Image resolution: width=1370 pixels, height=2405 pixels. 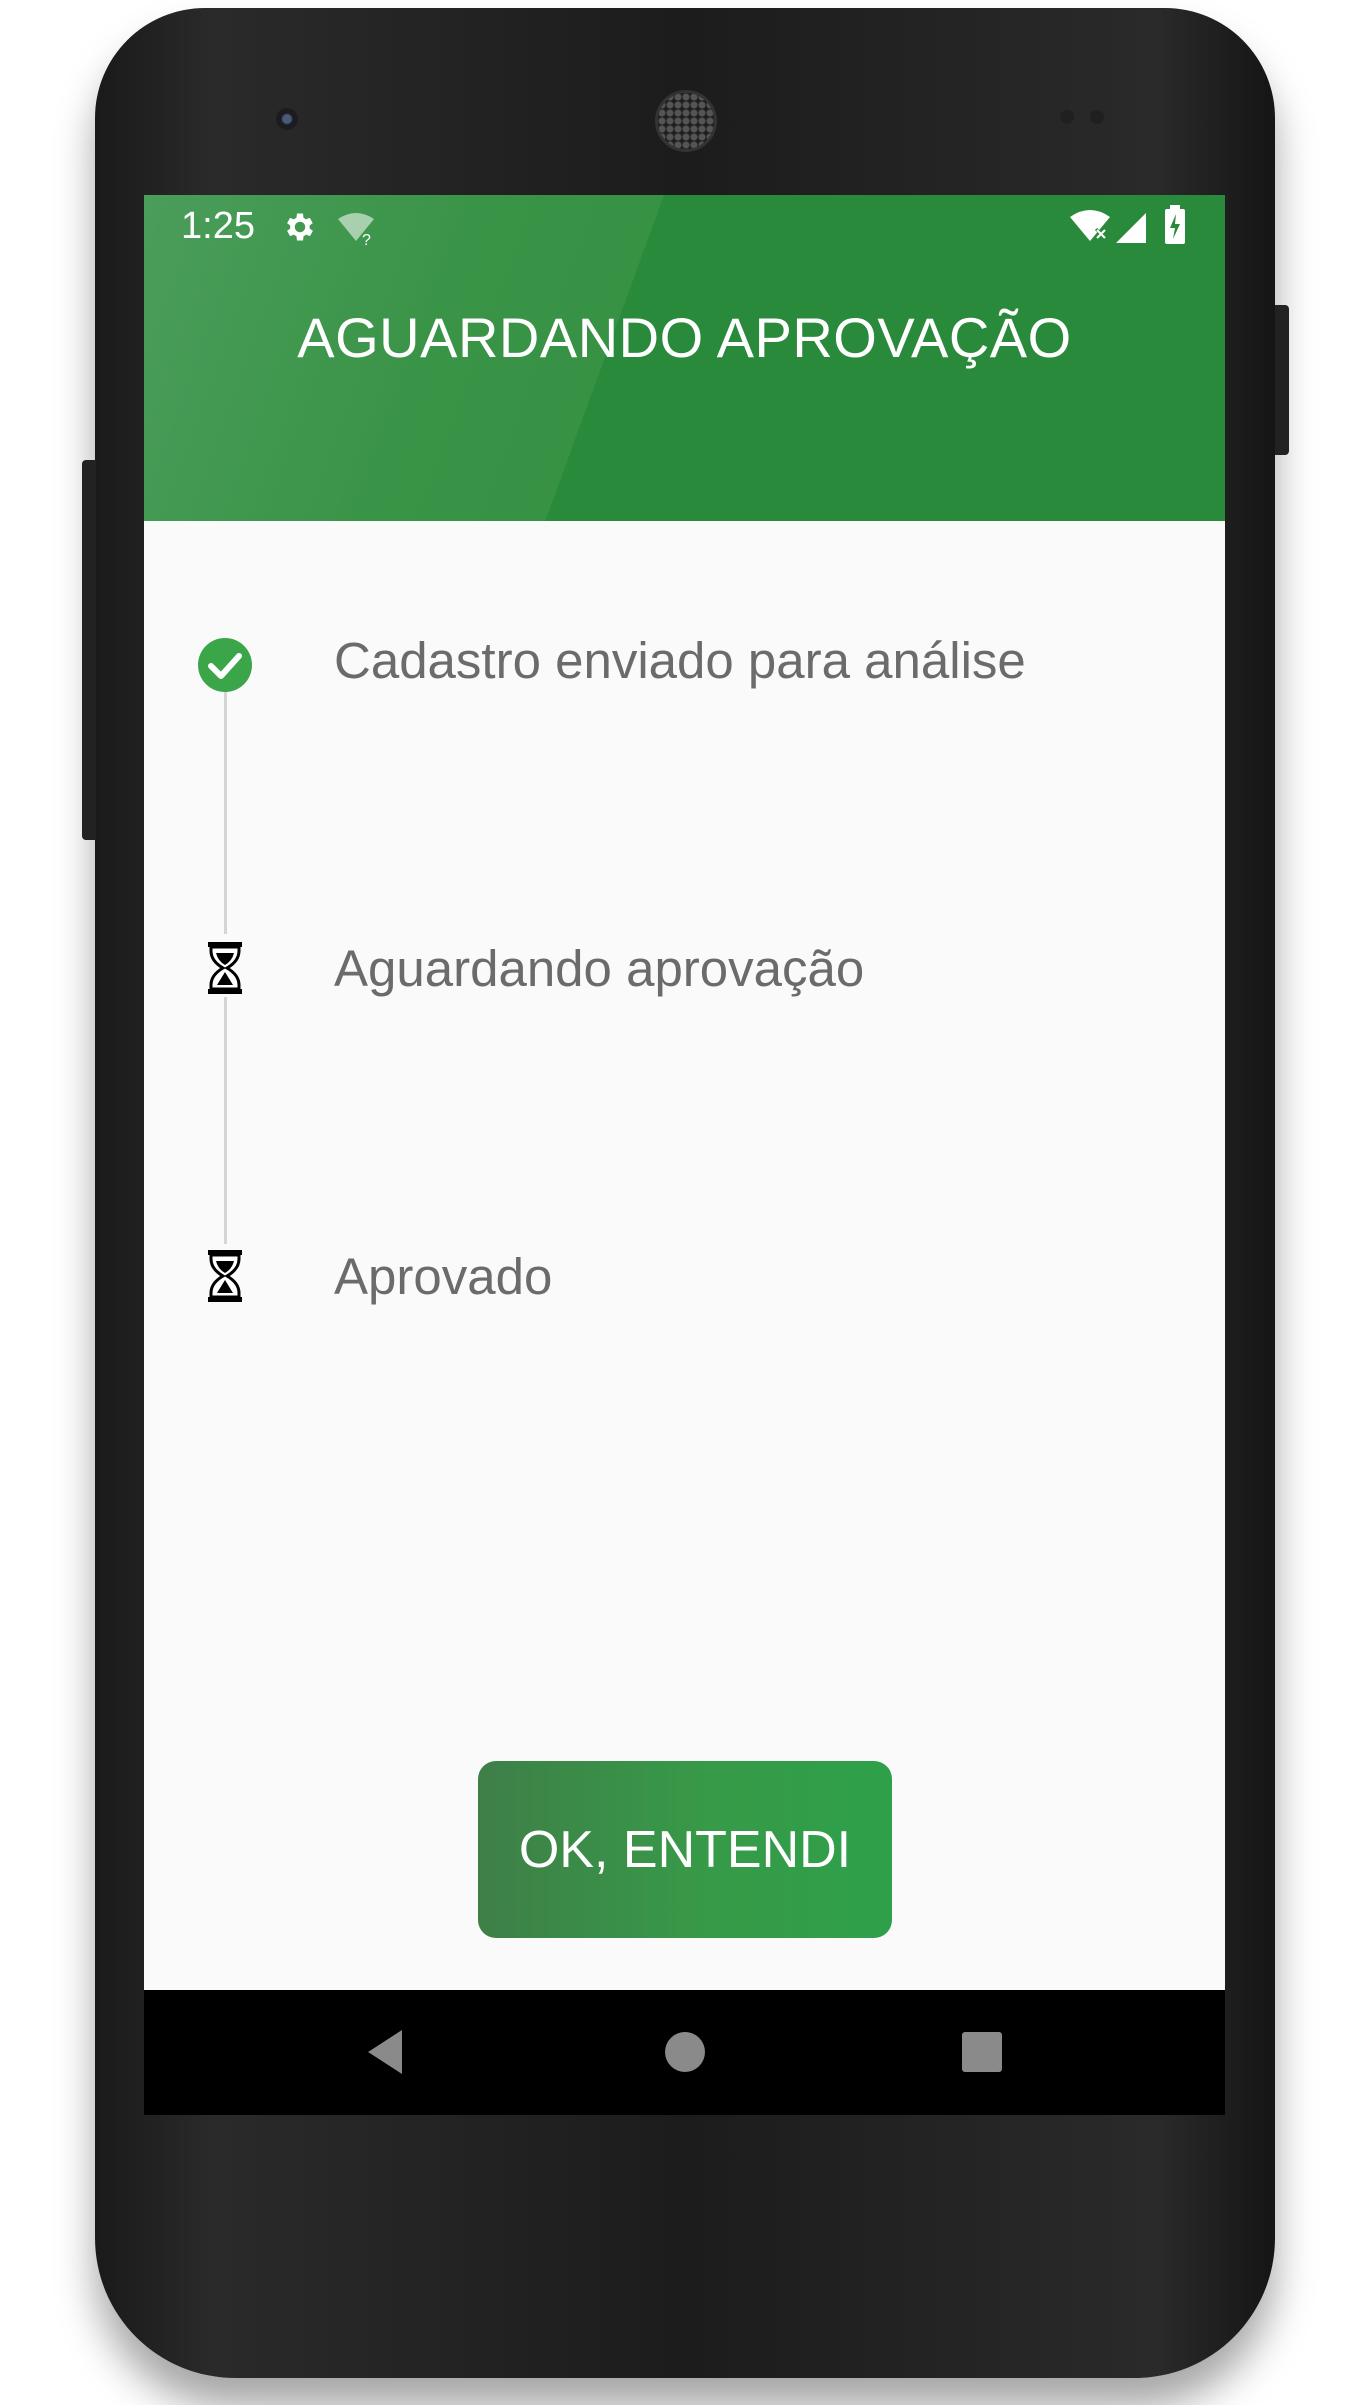 I want to click on wifi-unknown-icon: ?, so click(x=356, y=230).